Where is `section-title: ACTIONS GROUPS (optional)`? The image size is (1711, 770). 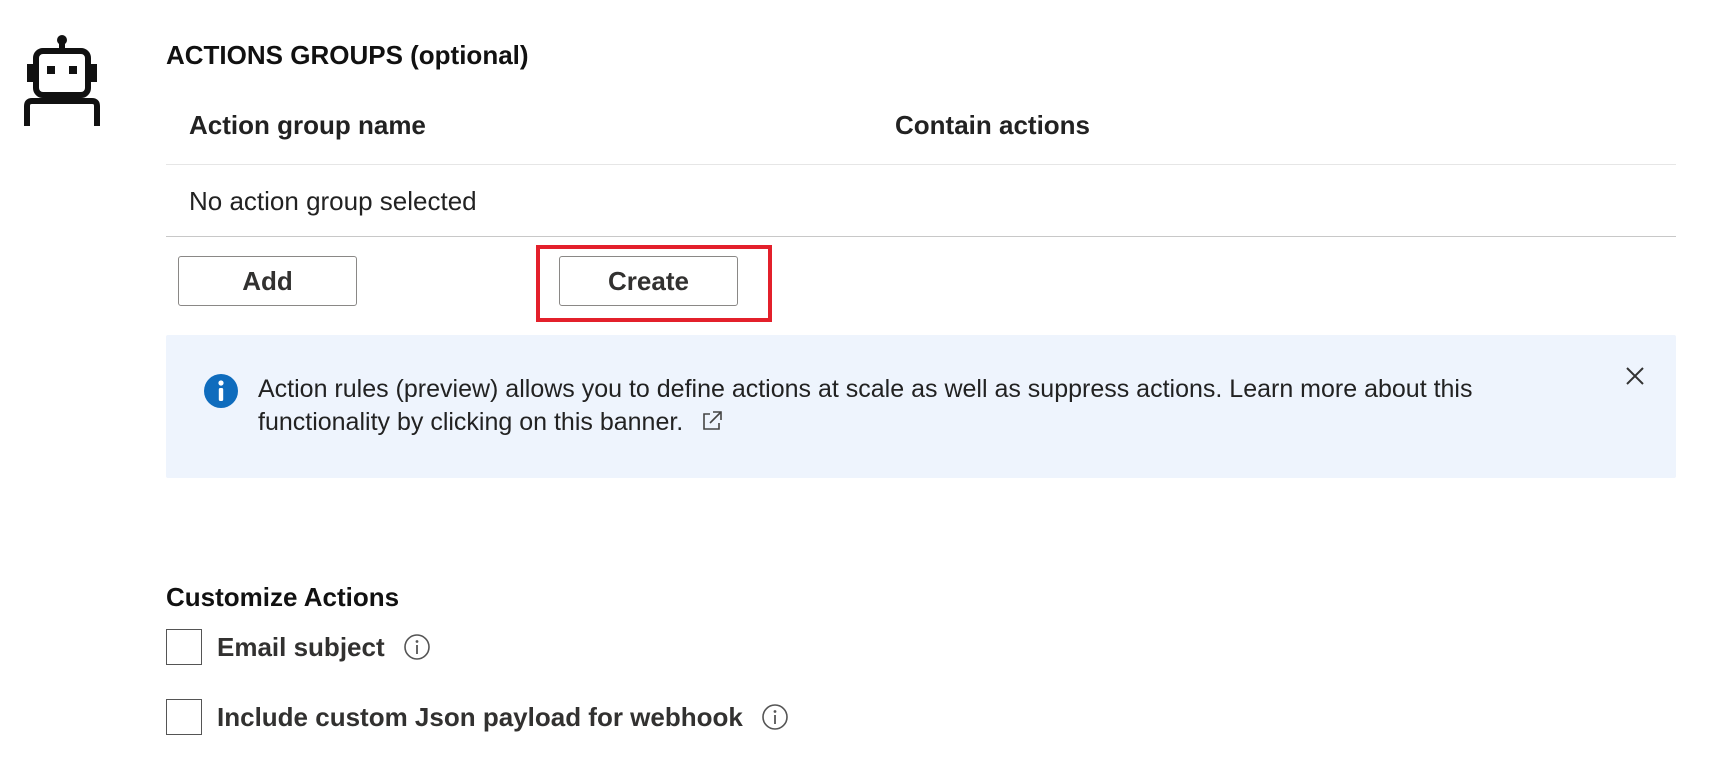
section-title: ACTIONS GROUPS (optional) is located at coordinates (347, 55).